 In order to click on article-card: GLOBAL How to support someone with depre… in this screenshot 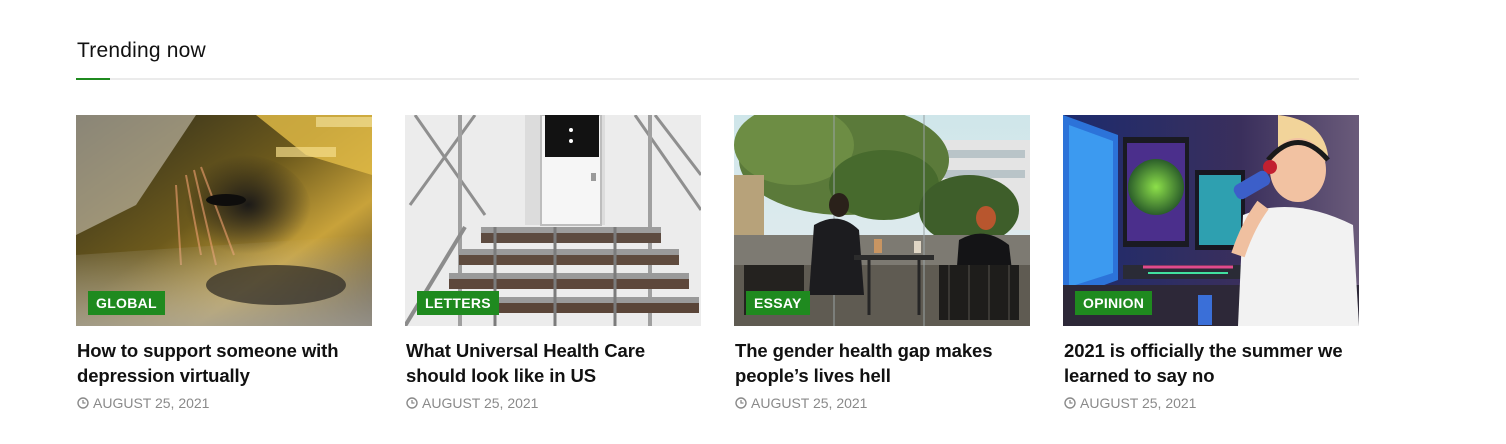, I will do `click(224, 263)`.